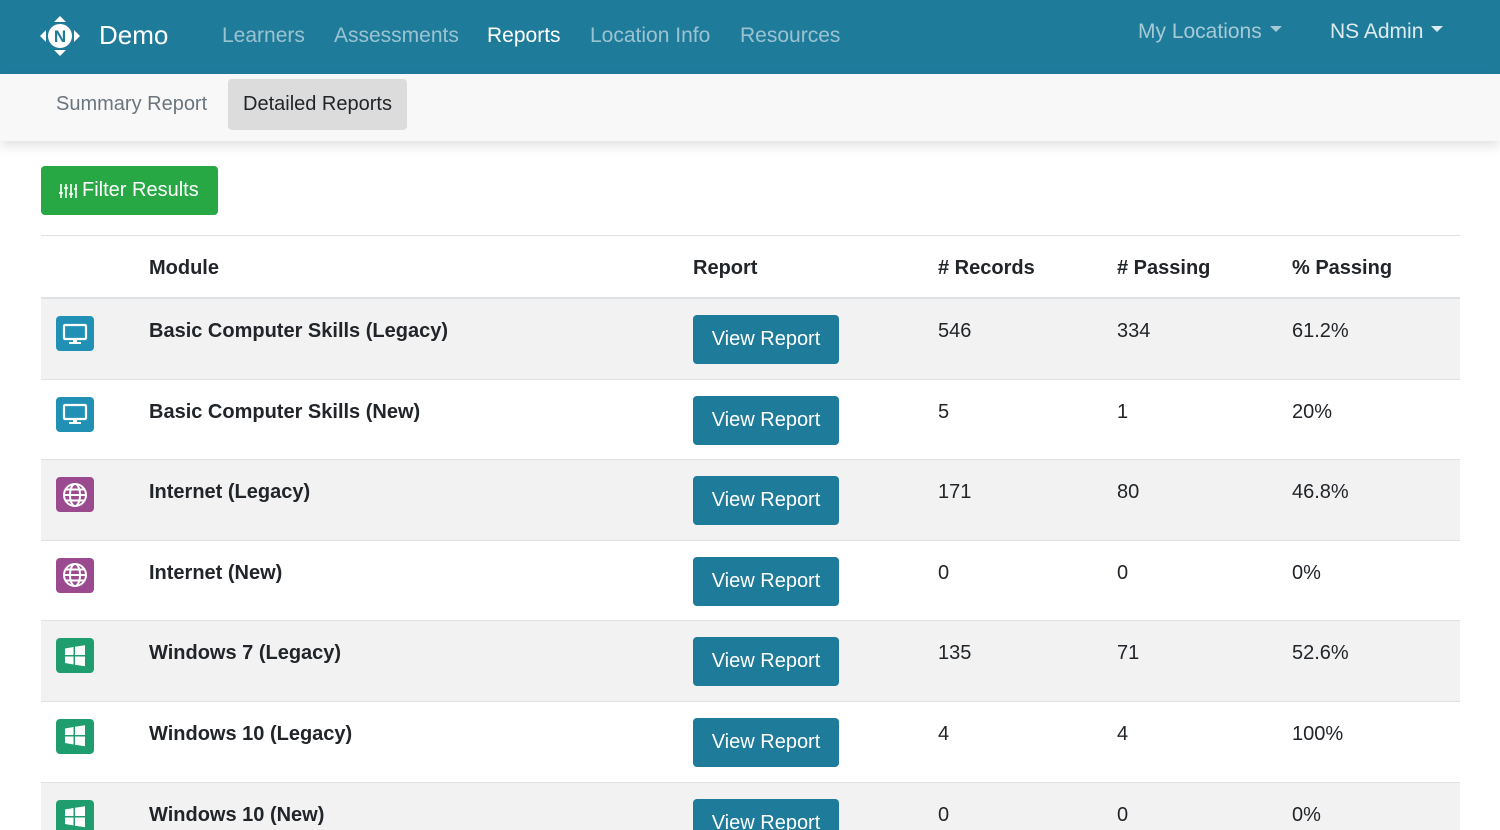  I want to click on nav-assessments: Assessments, so click(396, 36).